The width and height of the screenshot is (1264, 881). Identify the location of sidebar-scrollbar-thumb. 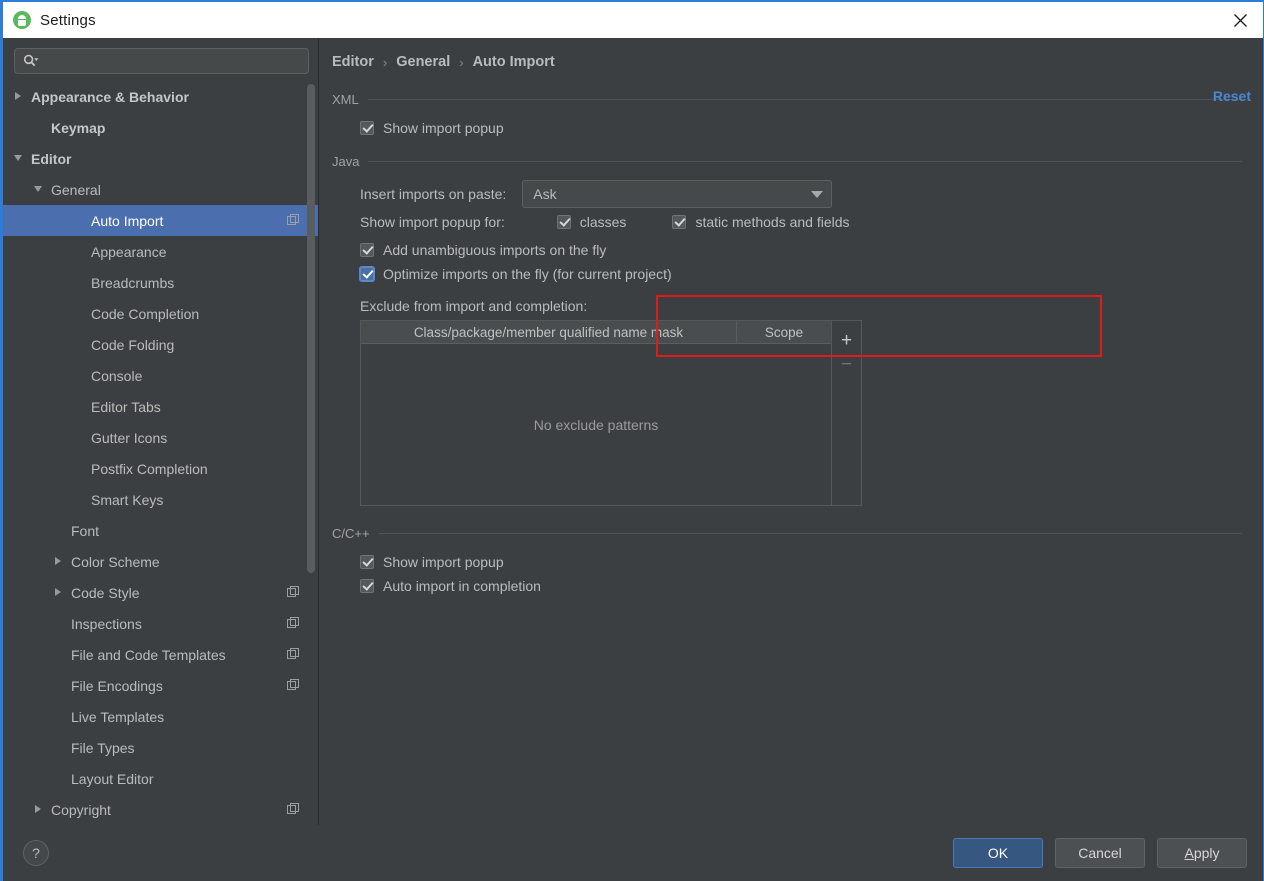
(311, 328).